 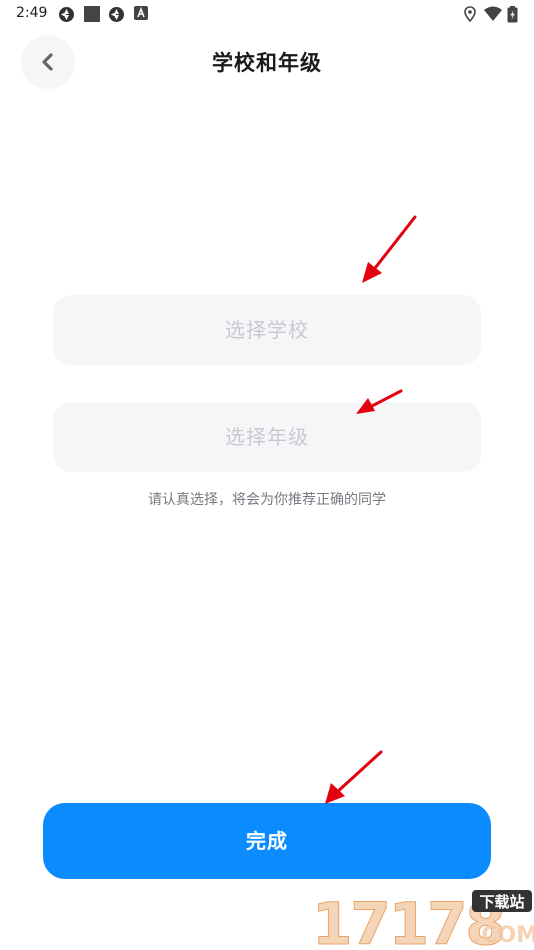 I want to click on location-icon, so click(x=470, y=14).